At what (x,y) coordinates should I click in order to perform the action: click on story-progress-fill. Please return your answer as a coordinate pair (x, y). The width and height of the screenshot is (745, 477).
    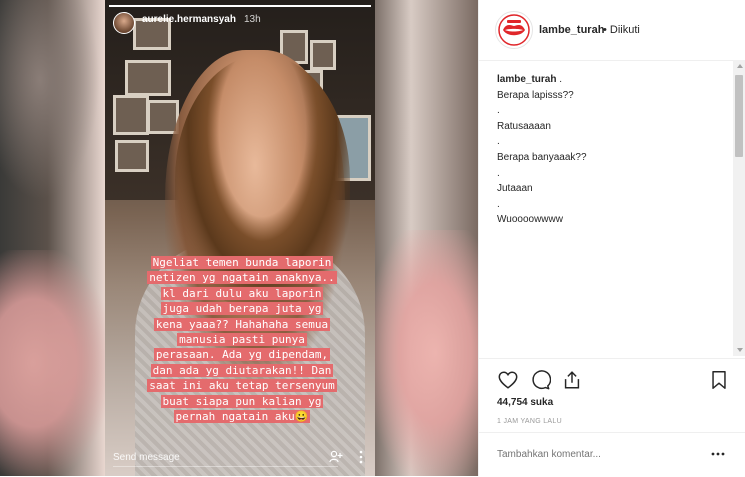
    Looking at the image, I should click on (240, 6).